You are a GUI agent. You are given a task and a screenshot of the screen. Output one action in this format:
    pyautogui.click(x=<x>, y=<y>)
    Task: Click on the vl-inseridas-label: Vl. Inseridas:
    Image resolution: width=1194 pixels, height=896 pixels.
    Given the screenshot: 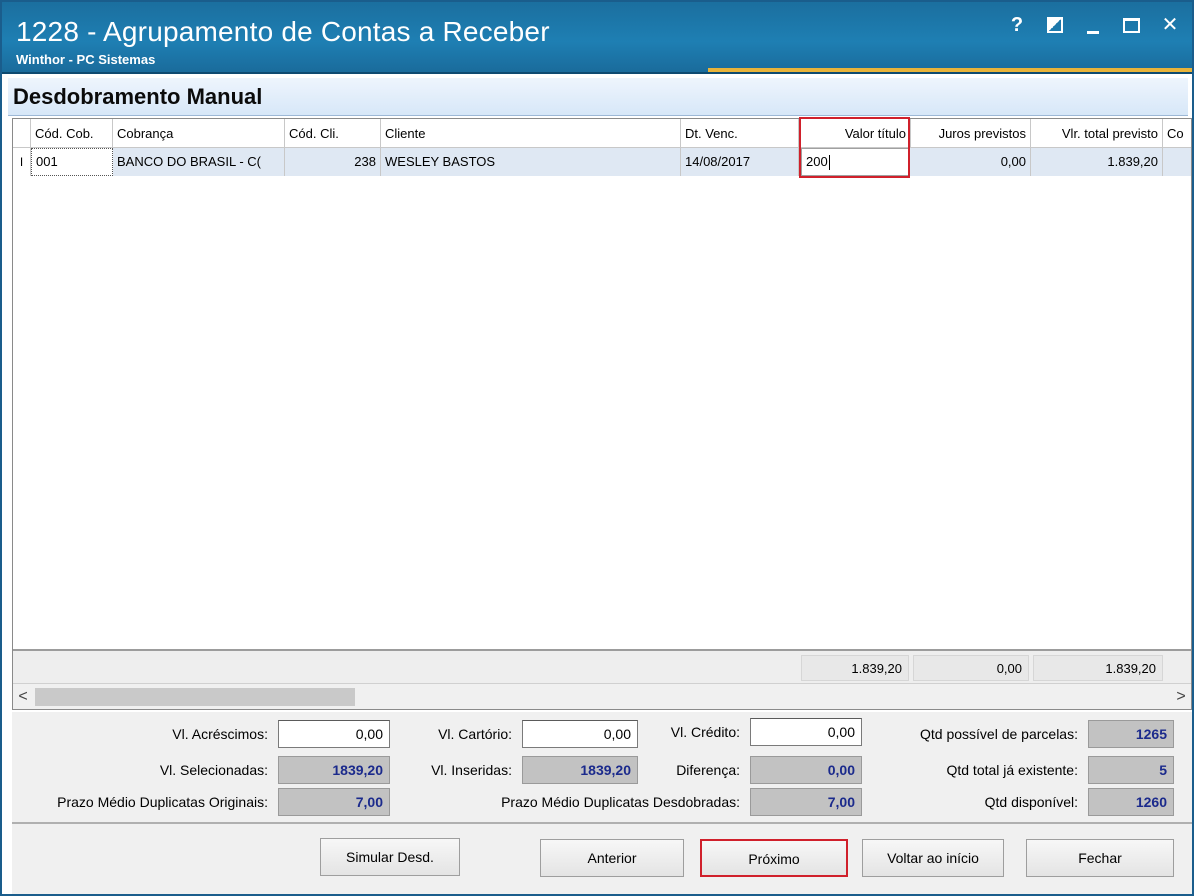 What is the action you would take?
    pyautogui.click(x=471, y=770)
    